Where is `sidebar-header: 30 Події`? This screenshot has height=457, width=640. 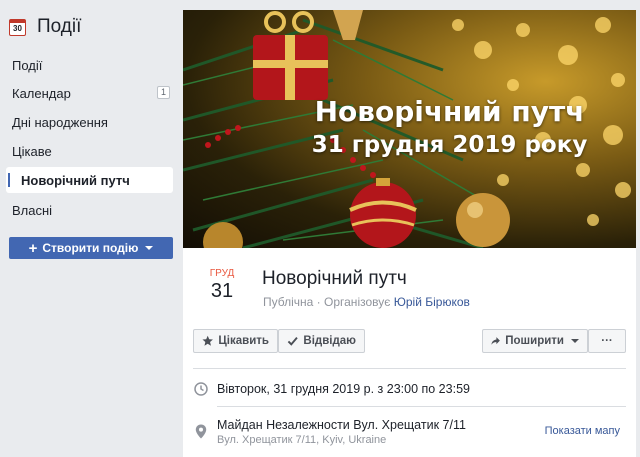
sidebar-header: 30 Події is located at coordinates (45, 27).